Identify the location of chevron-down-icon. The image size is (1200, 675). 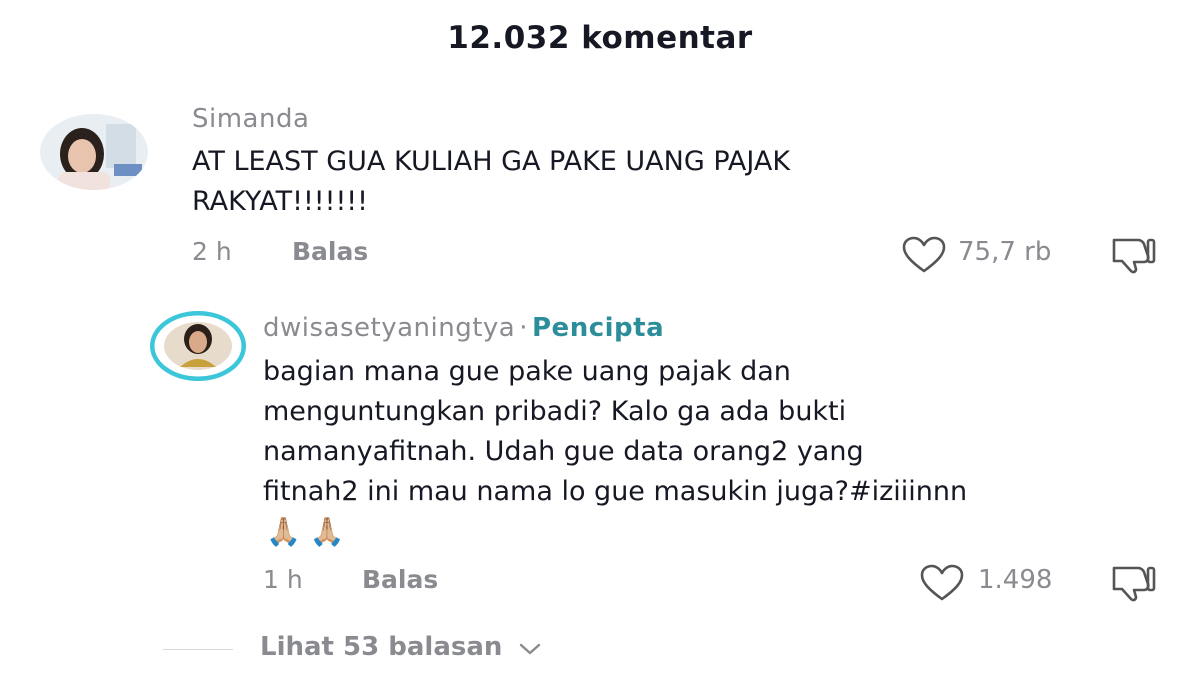
(530, 648).